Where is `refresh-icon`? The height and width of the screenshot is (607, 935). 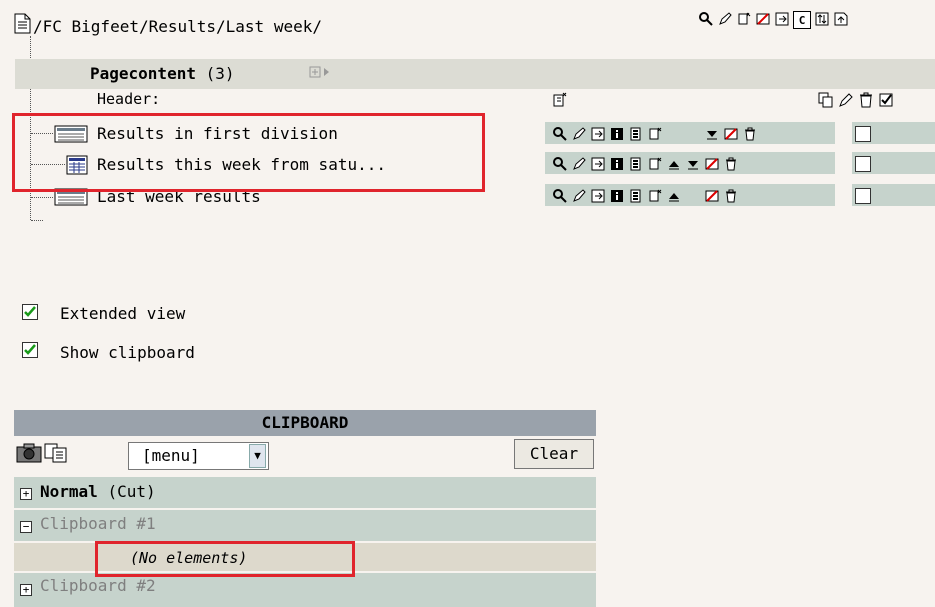 refresh-icon is located at coordinates (822, 19).